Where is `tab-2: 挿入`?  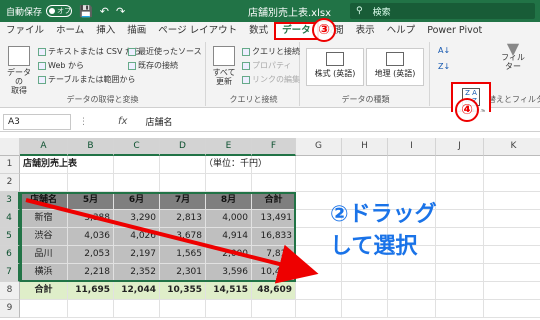 tab-2: 挿入 is located at coordinates (105, 31).